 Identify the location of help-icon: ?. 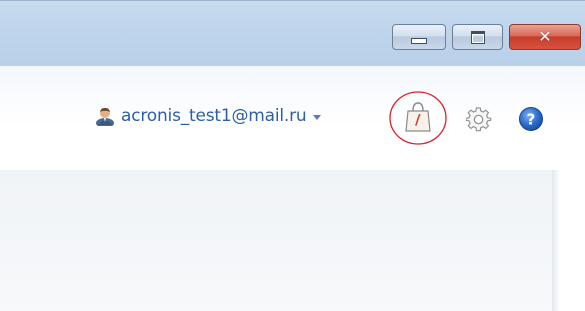
(531, 119).